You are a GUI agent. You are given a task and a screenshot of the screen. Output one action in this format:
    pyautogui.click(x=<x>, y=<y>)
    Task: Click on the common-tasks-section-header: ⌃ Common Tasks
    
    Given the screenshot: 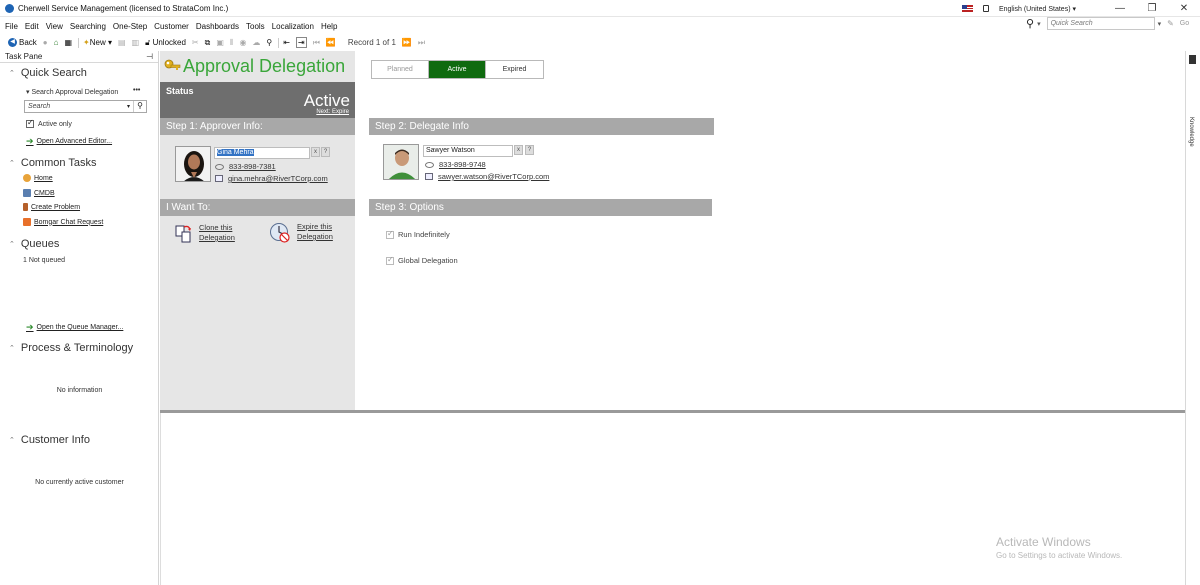 What is the action you would take?
    pyautogui.click(x=52, y=163)
    